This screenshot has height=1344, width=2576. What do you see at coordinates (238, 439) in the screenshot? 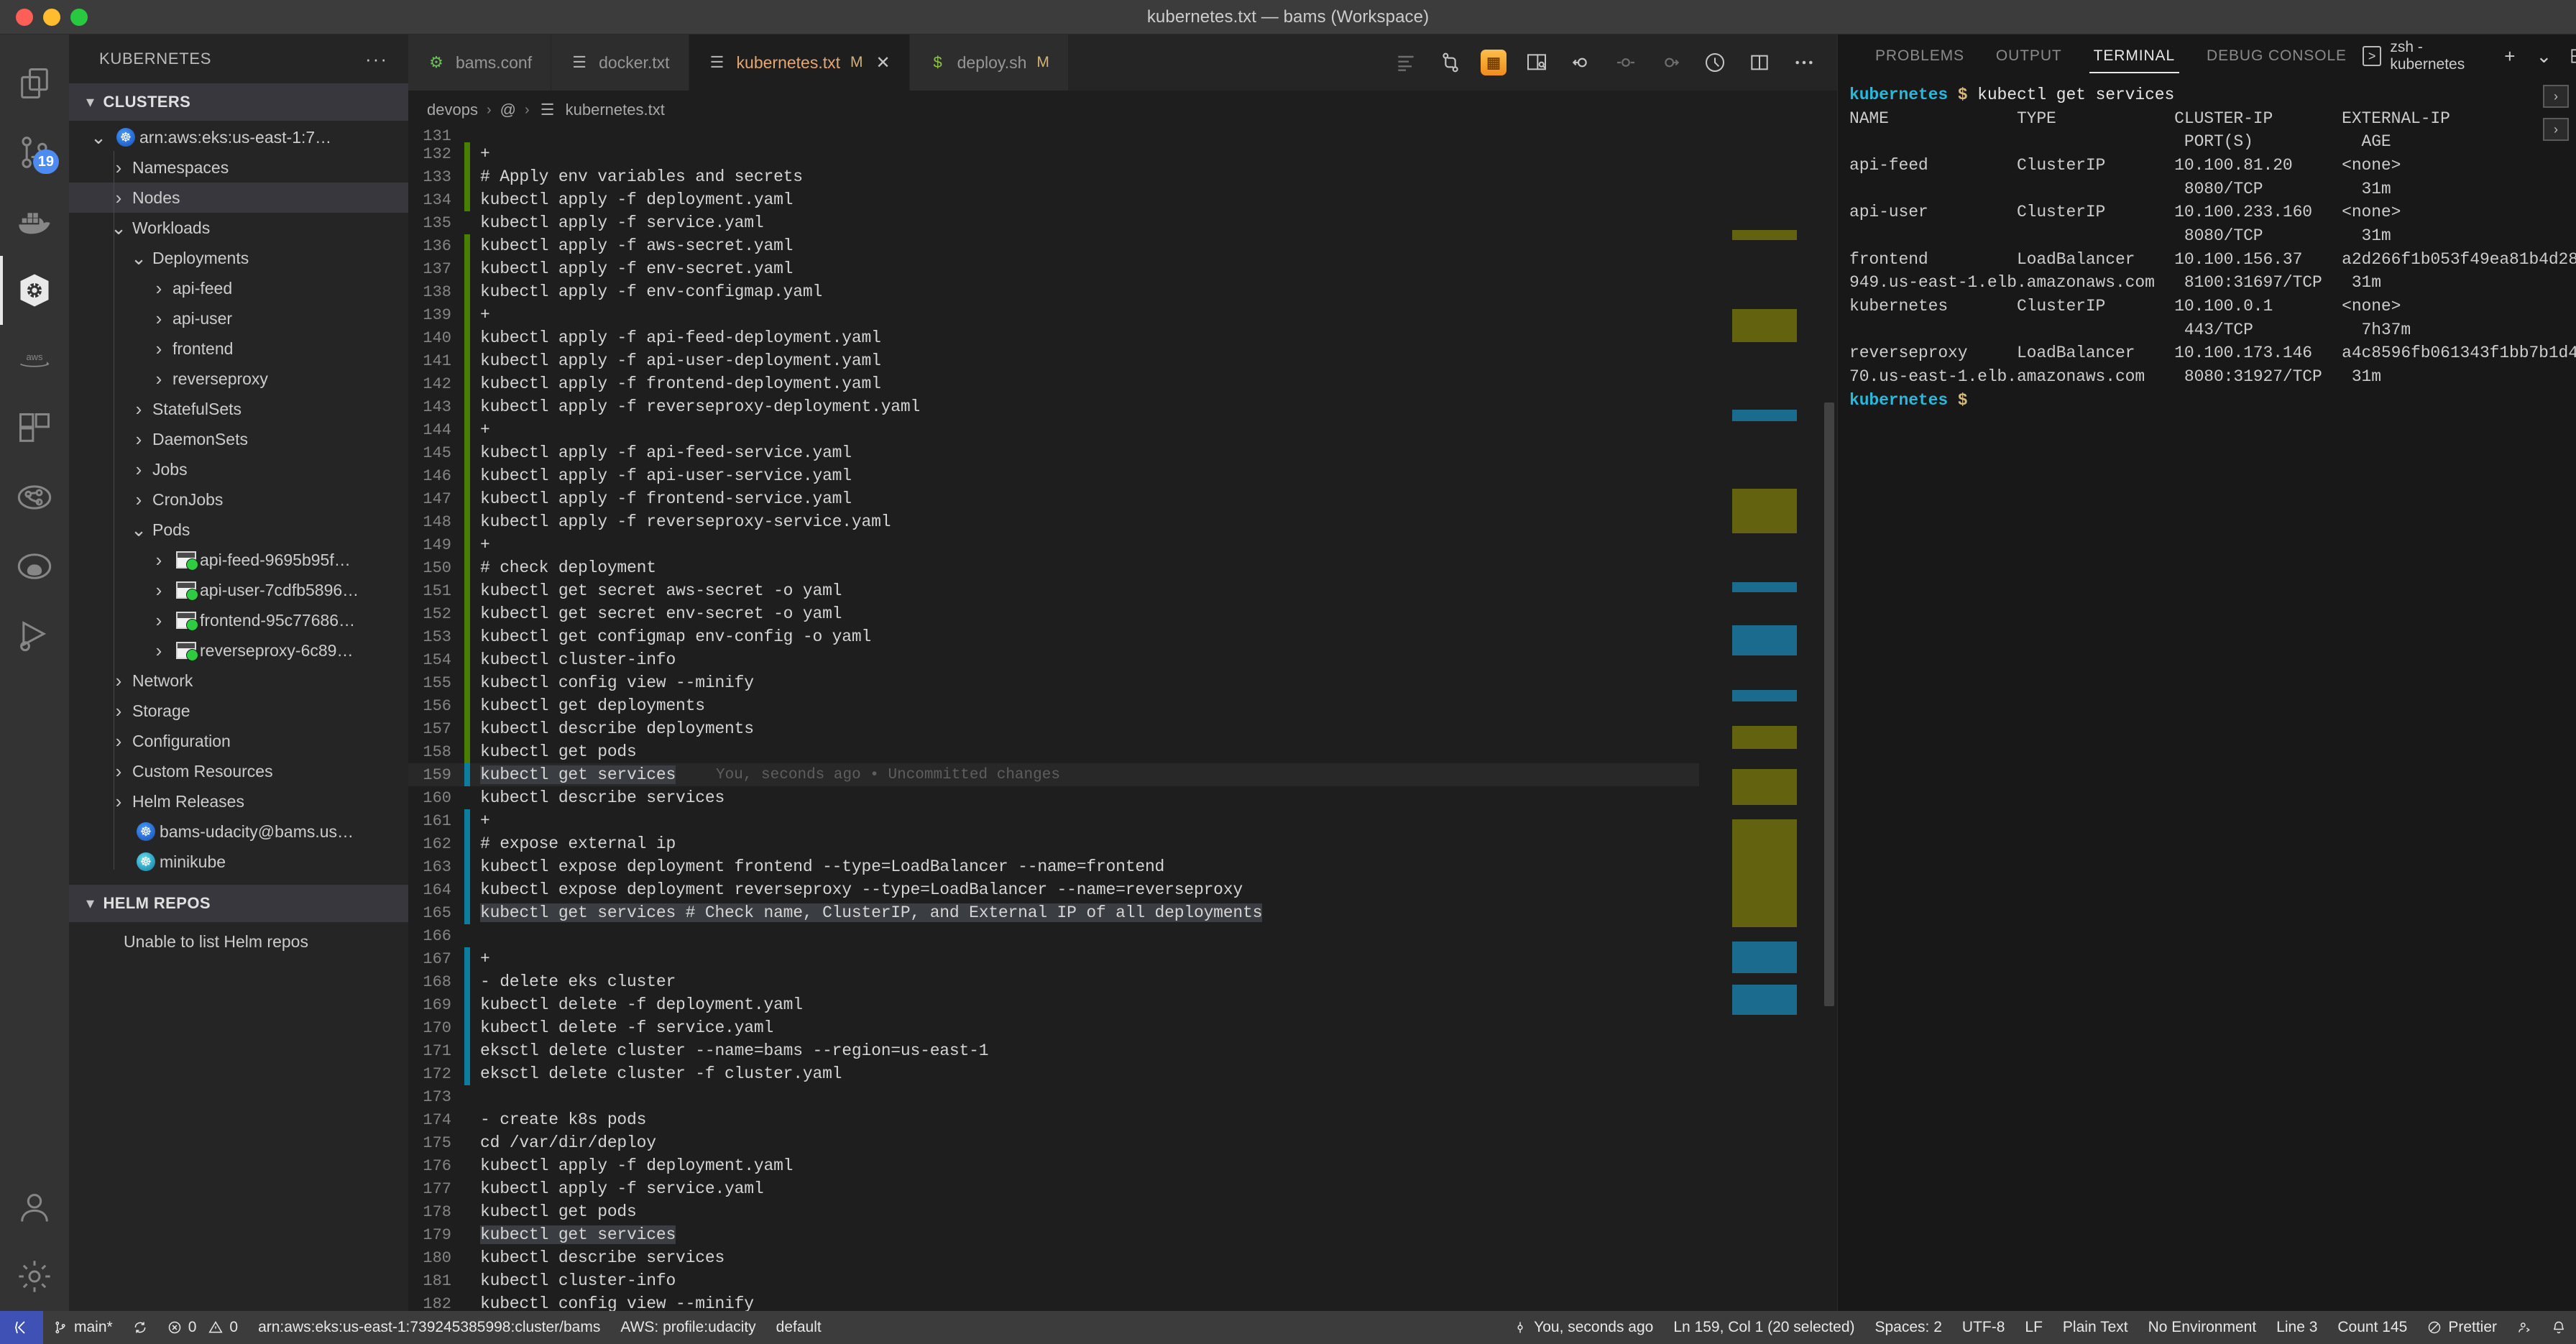
I see `tree-item-daemonsets: › DaemonSets` at bounding box center [238, 439].